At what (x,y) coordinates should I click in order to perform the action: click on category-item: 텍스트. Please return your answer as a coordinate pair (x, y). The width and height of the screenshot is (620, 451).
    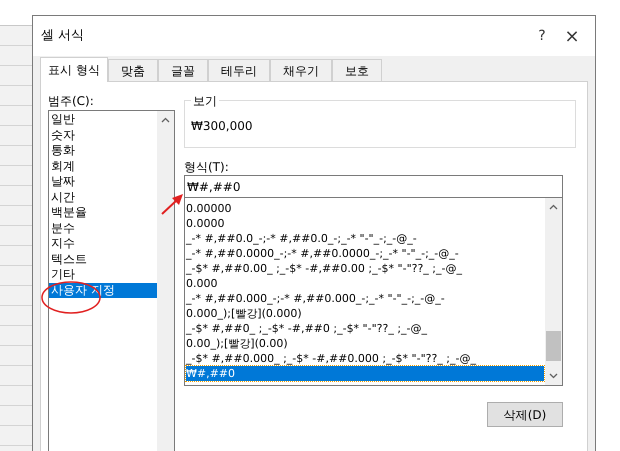
    Looking at the image, I should click on (103, 259).